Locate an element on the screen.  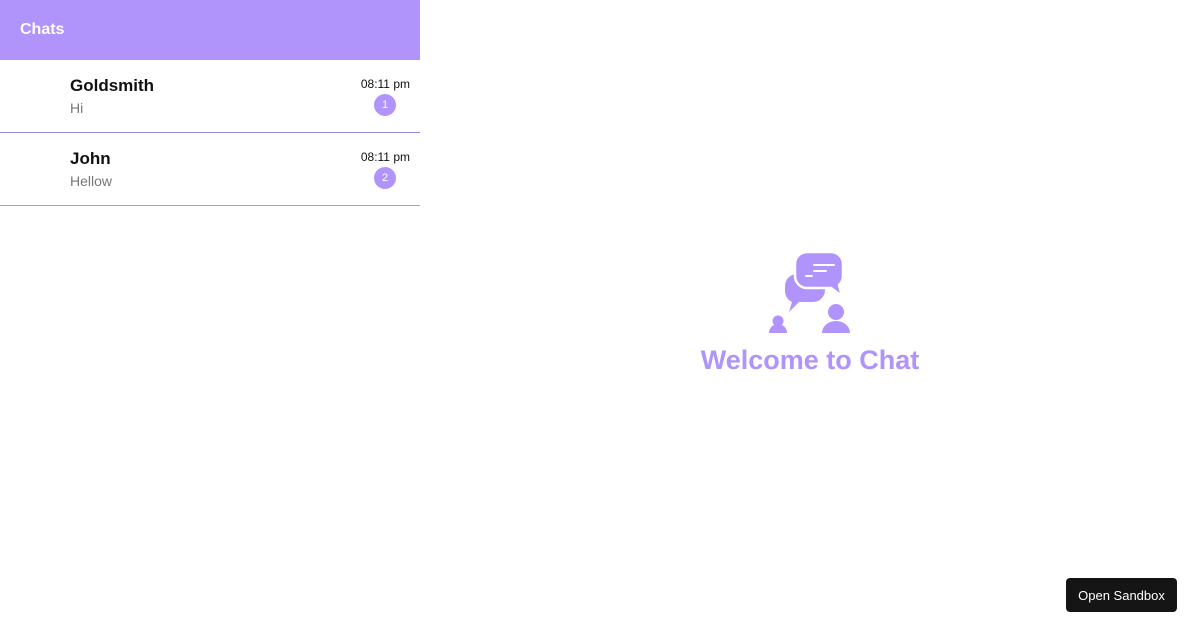
chat-name: Goldsmith is located at coordinates (112, 85).